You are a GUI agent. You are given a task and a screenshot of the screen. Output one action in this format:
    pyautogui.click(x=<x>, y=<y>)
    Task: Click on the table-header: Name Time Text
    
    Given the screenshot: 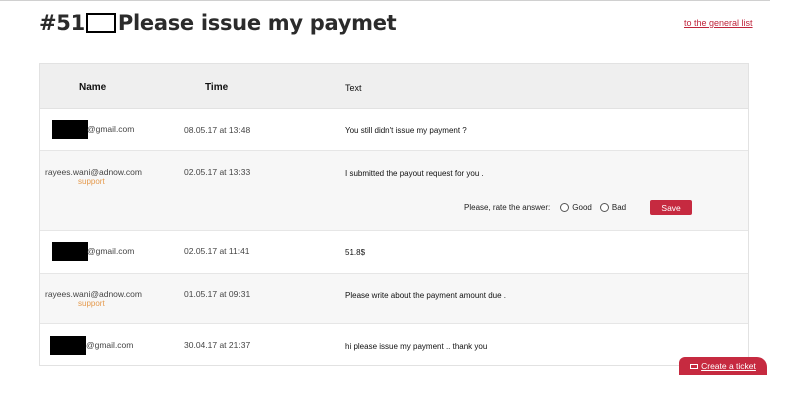 What is the action you would take?
    pyautogui.click(x=394, y=86)
    